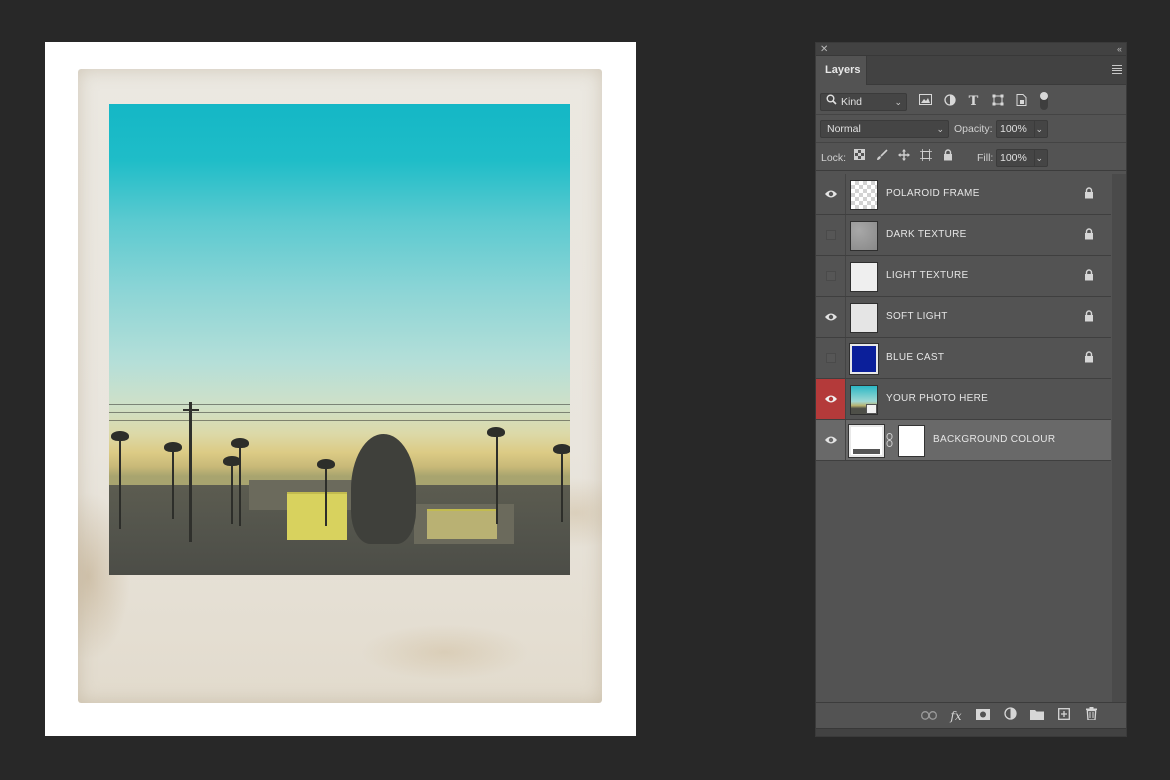 The width and height of the screenshot is (1170, 780). What do you see at coordinates (971, 732) in the screenshot?
I see `panel-resize-strip` at bounding box center [971, 732].